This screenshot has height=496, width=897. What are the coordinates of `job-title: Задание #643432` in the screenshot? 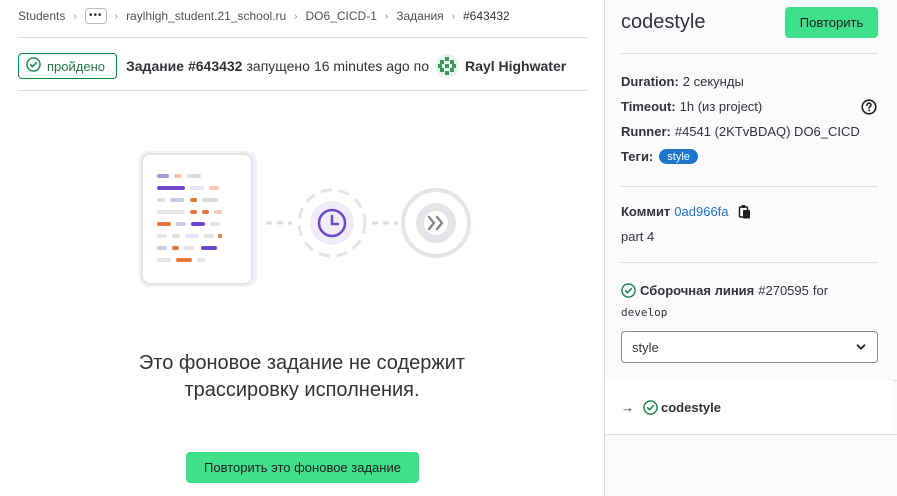 It's located at (184, 66).